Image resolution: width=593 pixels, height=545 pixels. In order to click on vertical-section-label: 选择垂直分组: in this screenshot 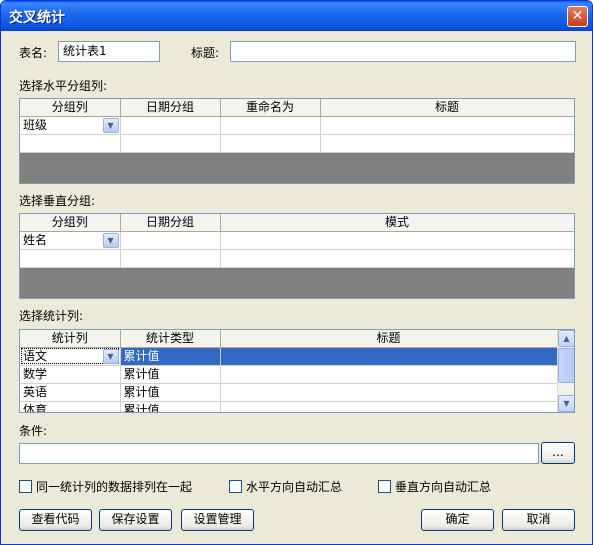, I will do `click(57, 201)`.